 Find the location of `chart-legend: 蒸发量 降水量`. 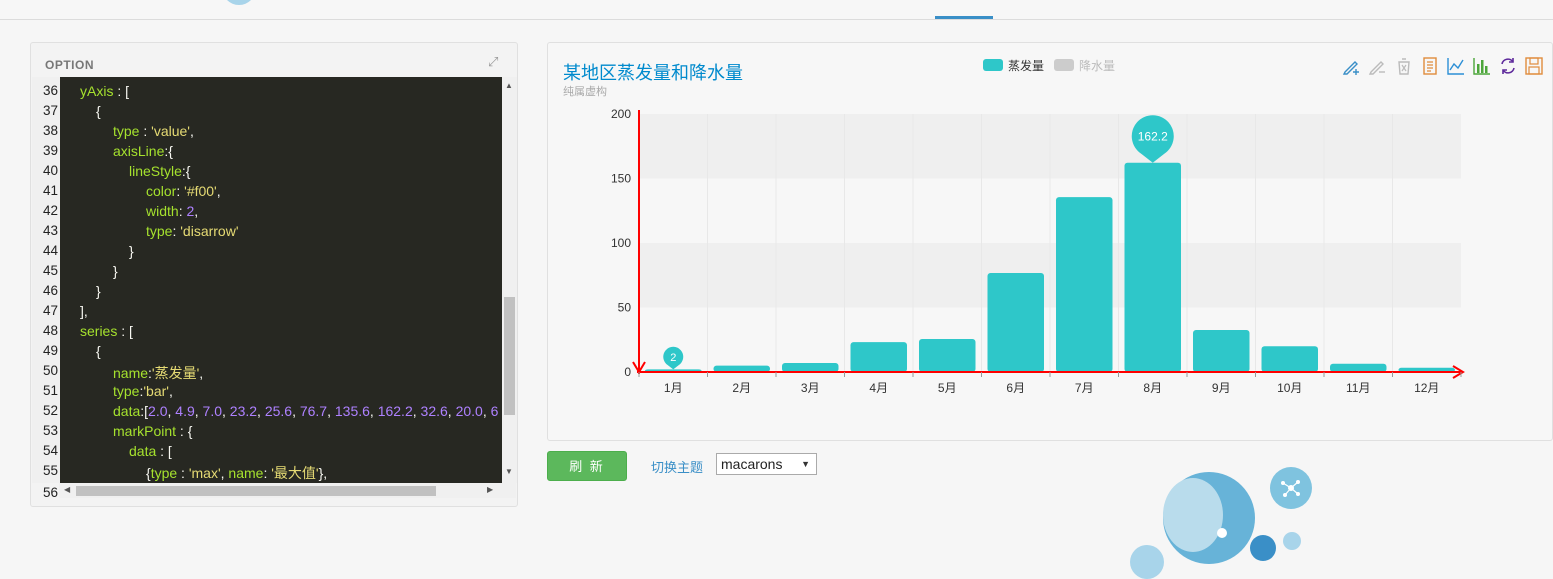

chart-legend: 蒸发量 降水量 is located at coordinates (1054, 65).